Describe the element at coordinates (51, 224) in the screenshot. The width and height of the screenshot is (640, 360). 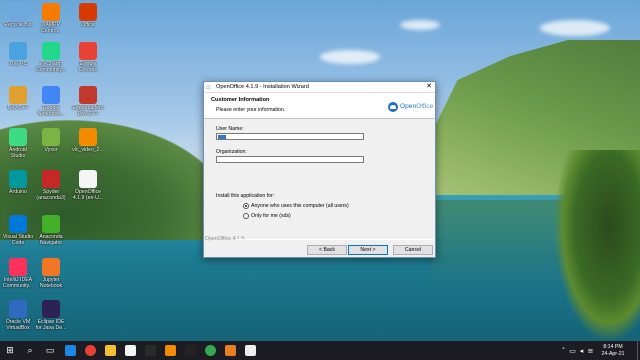
I see `anaconda-icon` at that location.